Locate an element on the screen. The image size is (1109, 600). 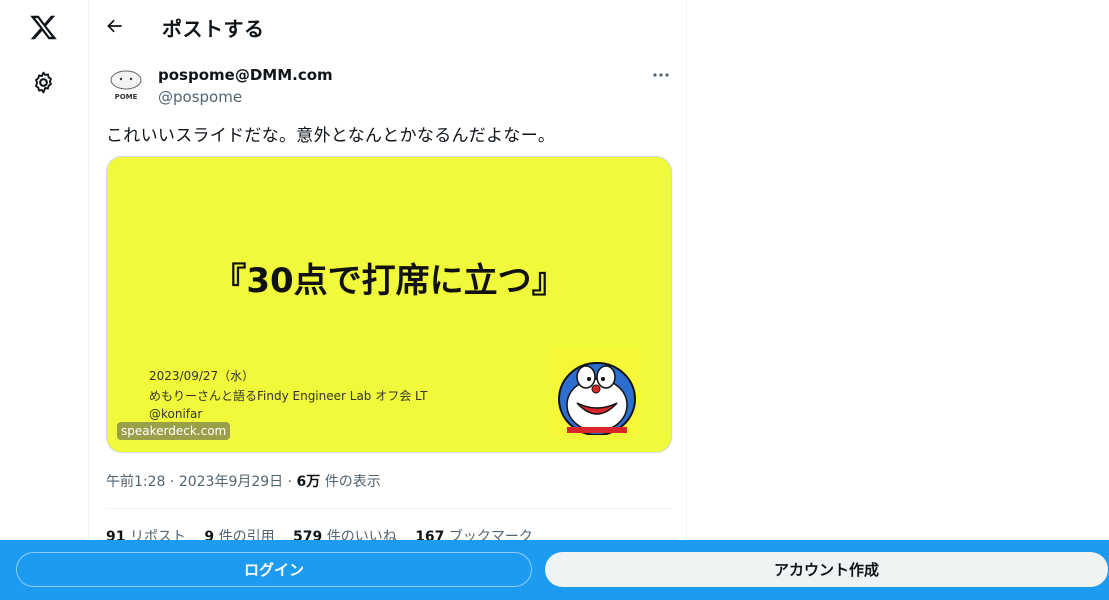
x-logo-icon is located at coordinates (43, 27).